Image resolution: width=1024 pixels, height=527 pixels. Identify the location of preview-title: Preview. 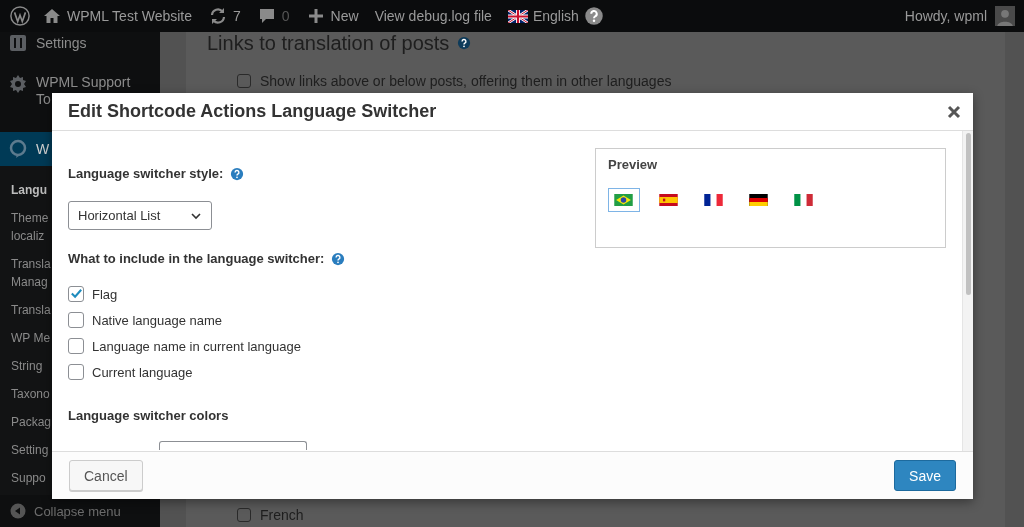
(633, 164).